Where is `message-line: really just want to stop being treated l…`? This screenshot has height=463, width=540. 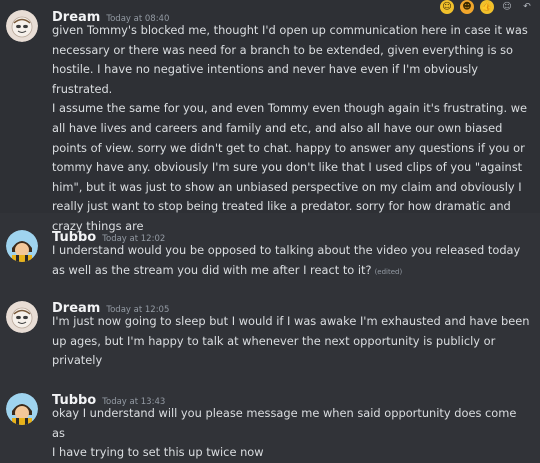 message-line: really just want to stop being treated l… is located at coordinates (281, 206).